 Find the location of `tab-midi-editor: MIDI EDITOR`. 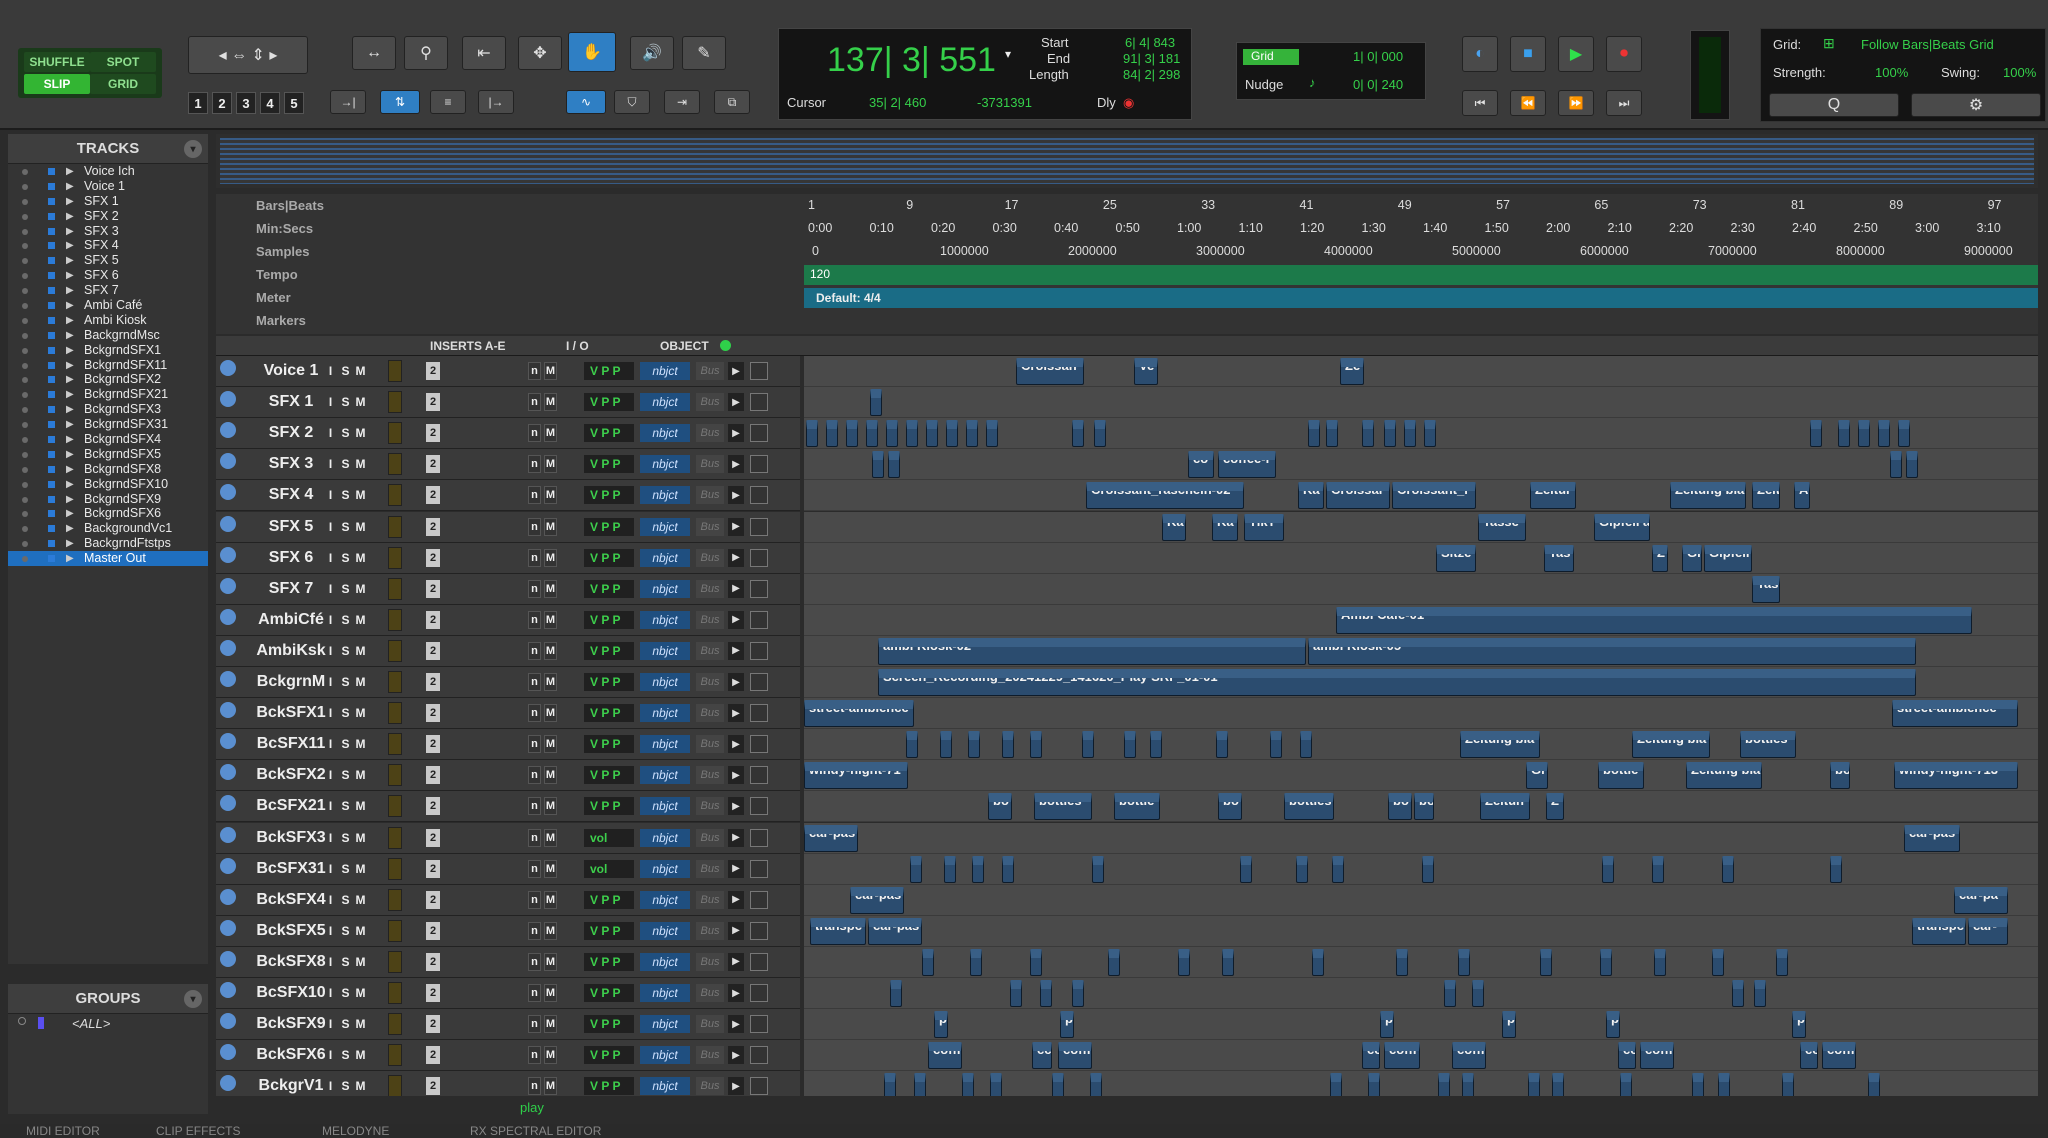

tab-midi-editor: MIDI EDITOR is located at coordinates (63, 1131).